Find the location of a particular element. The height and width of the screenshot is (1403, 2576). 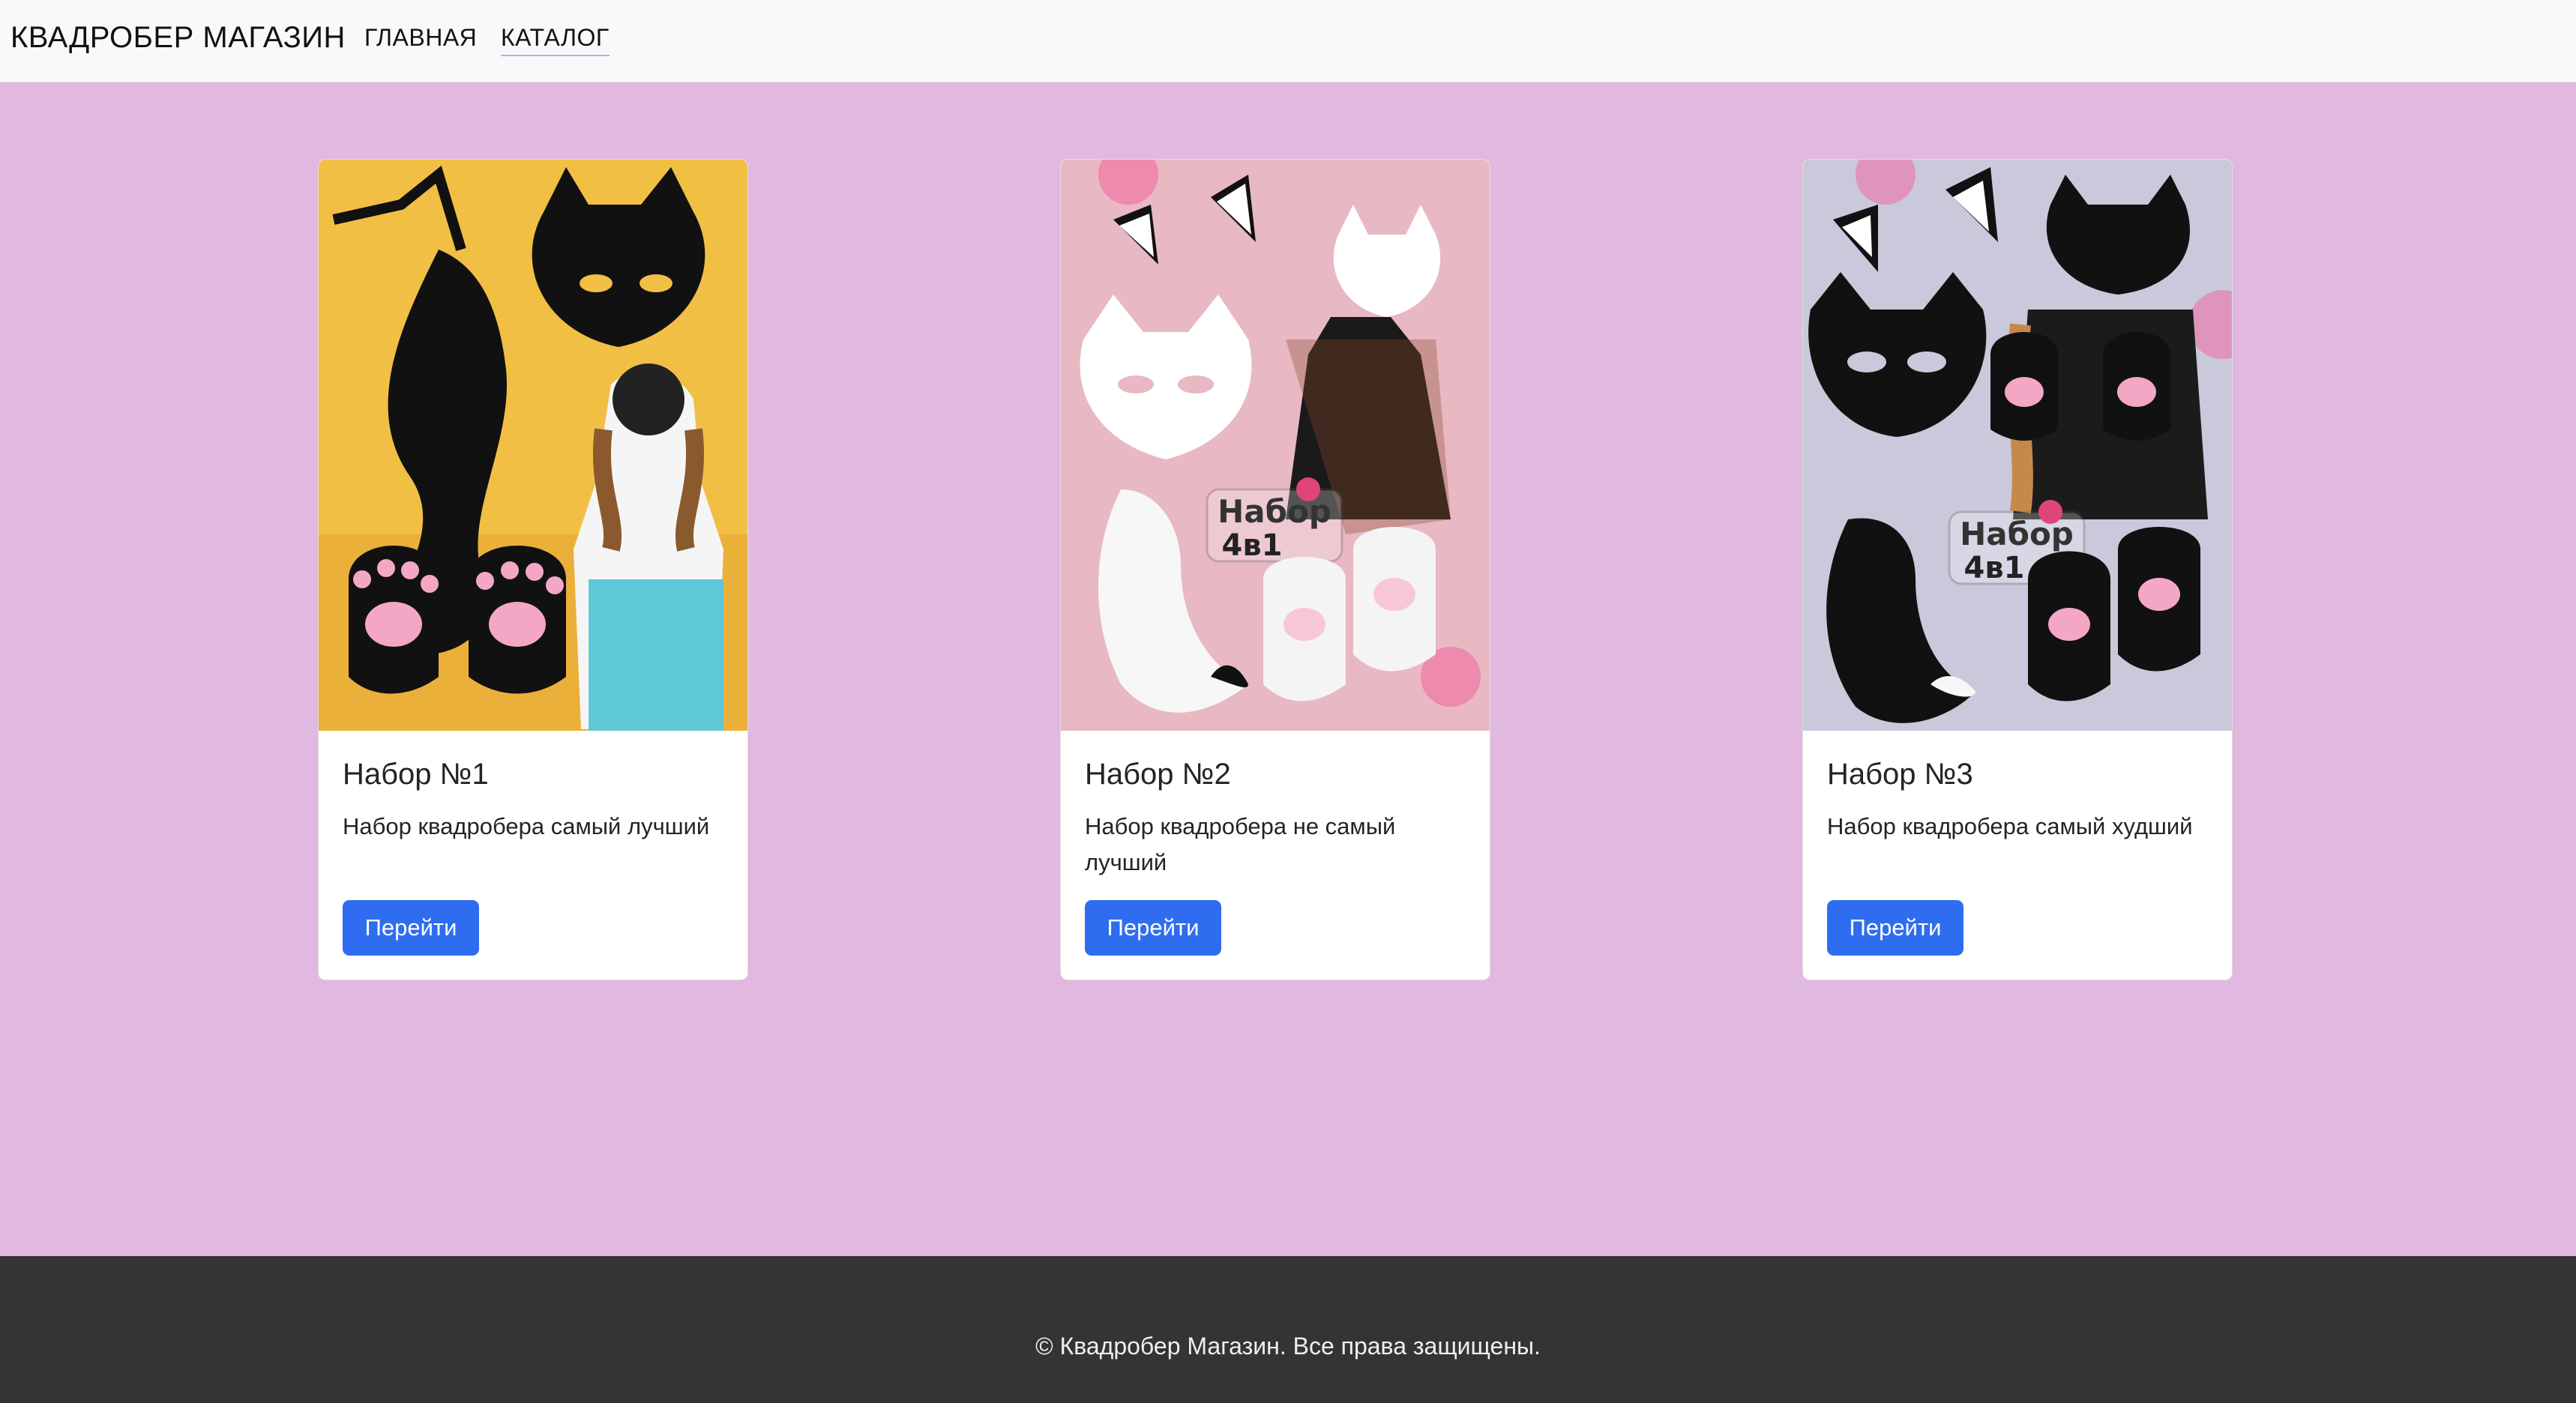

go-button-product-1: Перейти is located at coordinates (411, 928).